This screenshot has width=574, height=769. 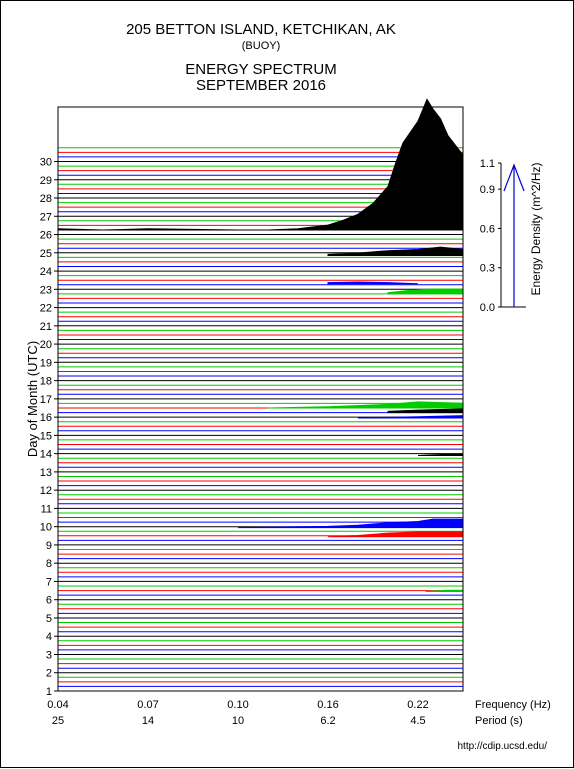 I want to click on y-tick-label: 28, so click(x=46, y=199).